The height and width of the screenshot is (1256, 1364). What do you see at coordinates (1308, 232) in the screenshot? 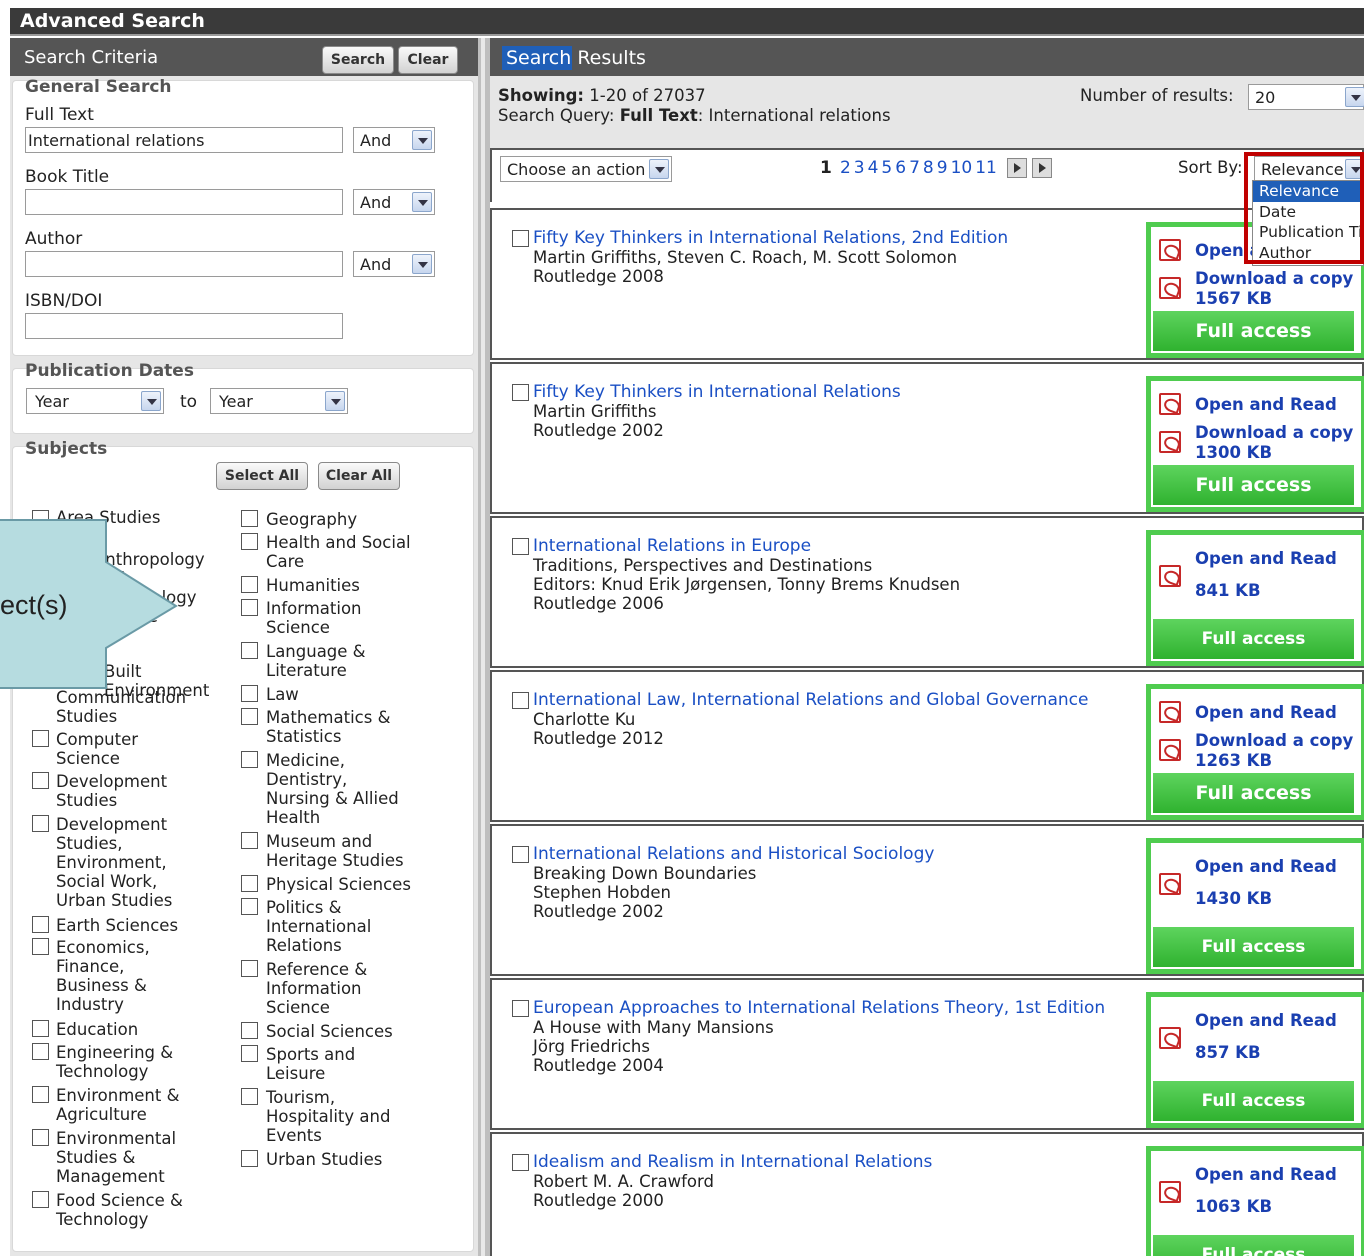
I see `sort-option-publication-title: Publication Title` at bounding box center [1308, 232].